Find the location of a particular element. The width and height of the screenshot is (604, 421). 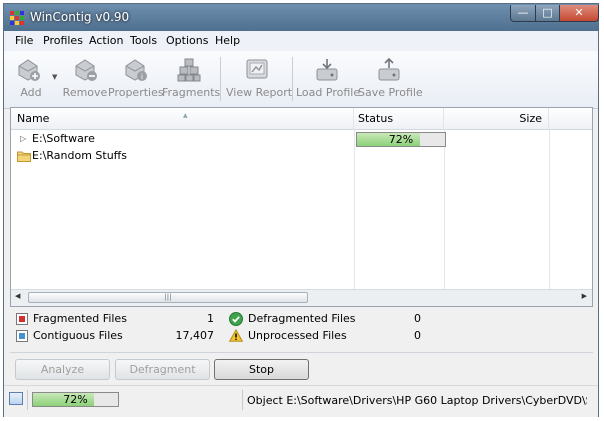

maximize-button: □ is located at coordinates (547, 13).